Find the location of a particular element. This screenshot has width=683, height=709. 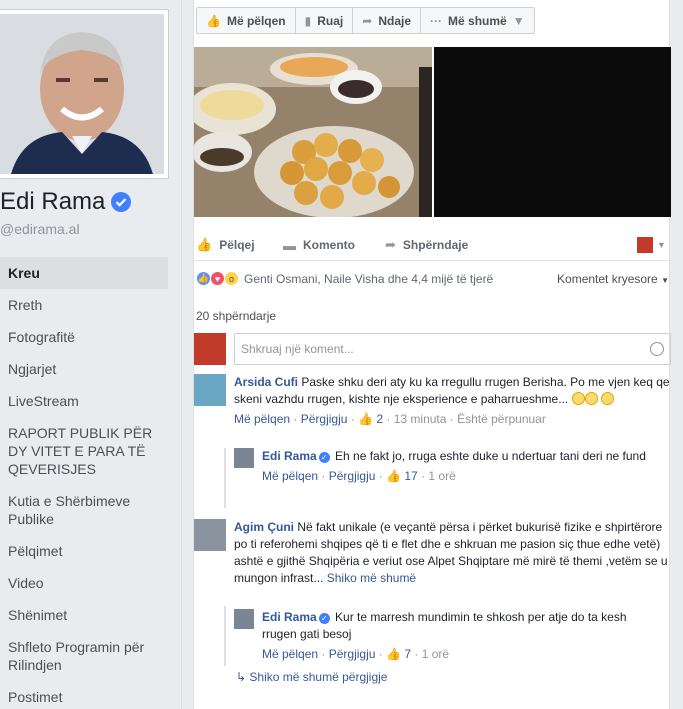

comment-meta: Më pëlqen · Përgjigju · 👍 17 · 1 orë is located at coordinates (359, 476).